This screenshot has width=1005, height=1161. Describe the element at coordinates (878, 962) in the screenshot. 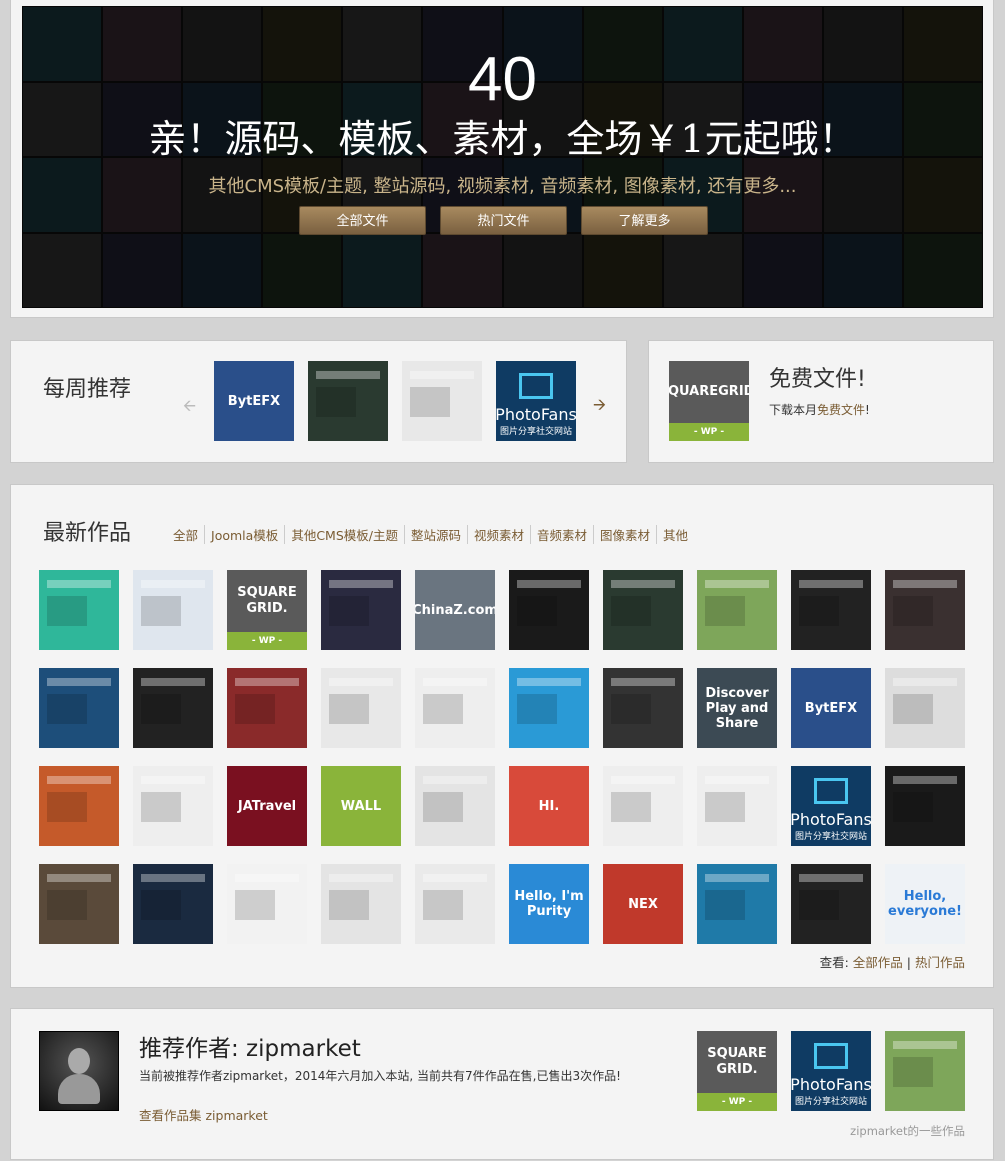

I see `view-all-works-link: 全部作品` at that location.